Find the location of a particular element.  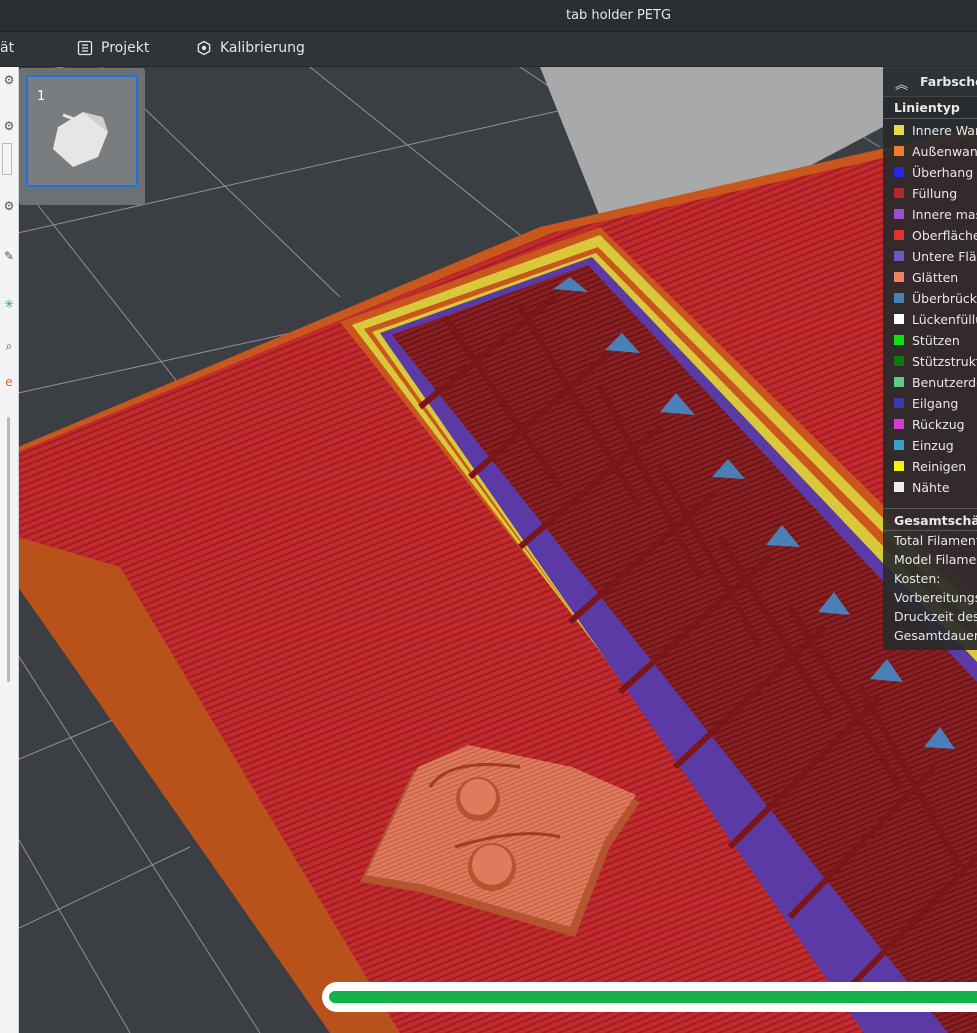

legend-item: Benutzerde is located at coordinates (935, 382).